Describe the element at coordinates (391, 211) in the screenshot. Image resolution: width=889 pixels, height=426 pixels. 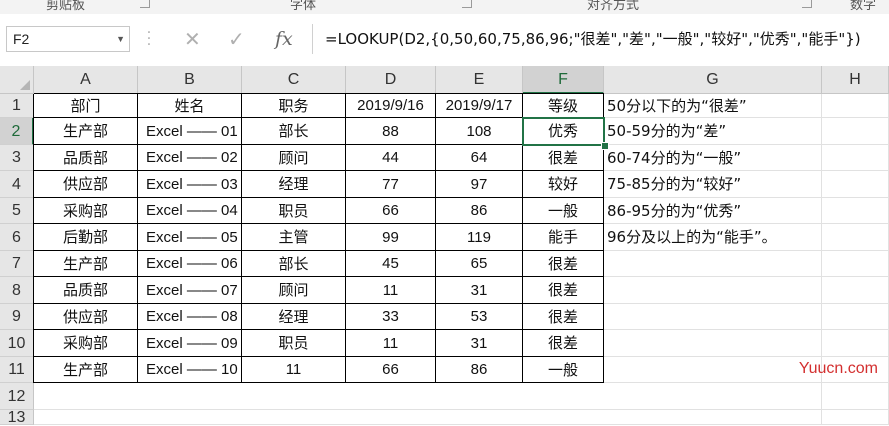
I see `cell-d5: 66` at that location.